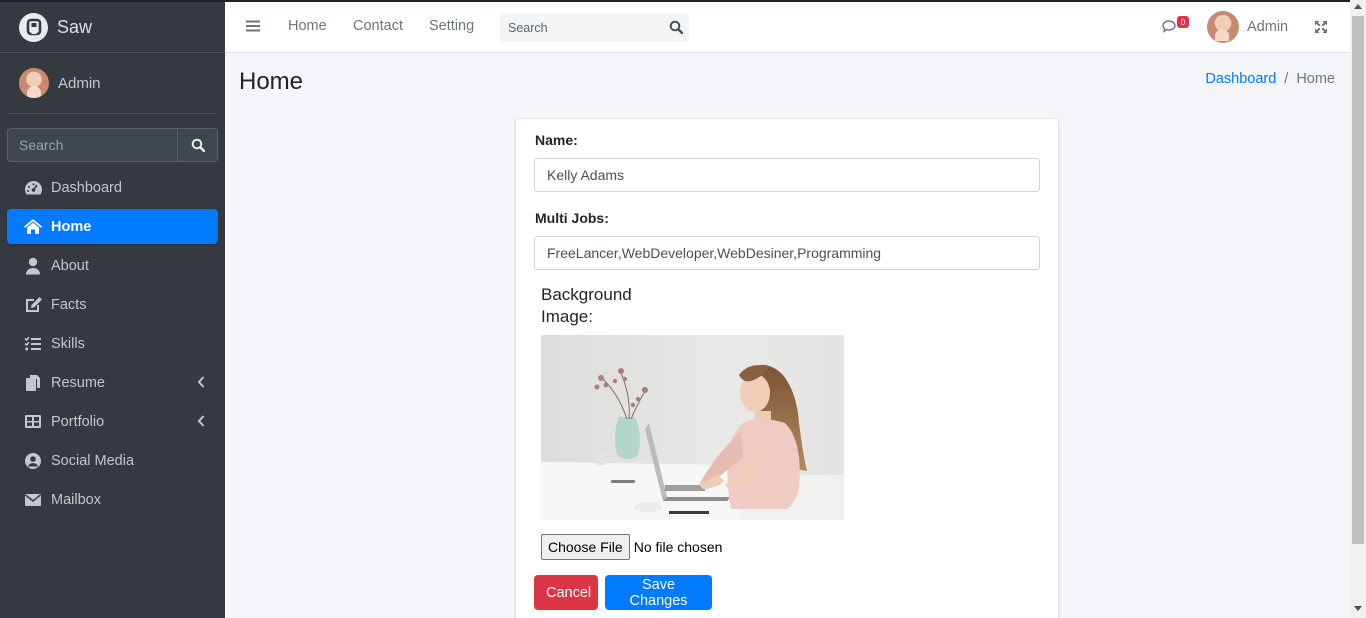  What do you see at coordinates (1183, 22) in the screenshot?
I see `messages-badge: 0` at bounding box center [1183, 22].